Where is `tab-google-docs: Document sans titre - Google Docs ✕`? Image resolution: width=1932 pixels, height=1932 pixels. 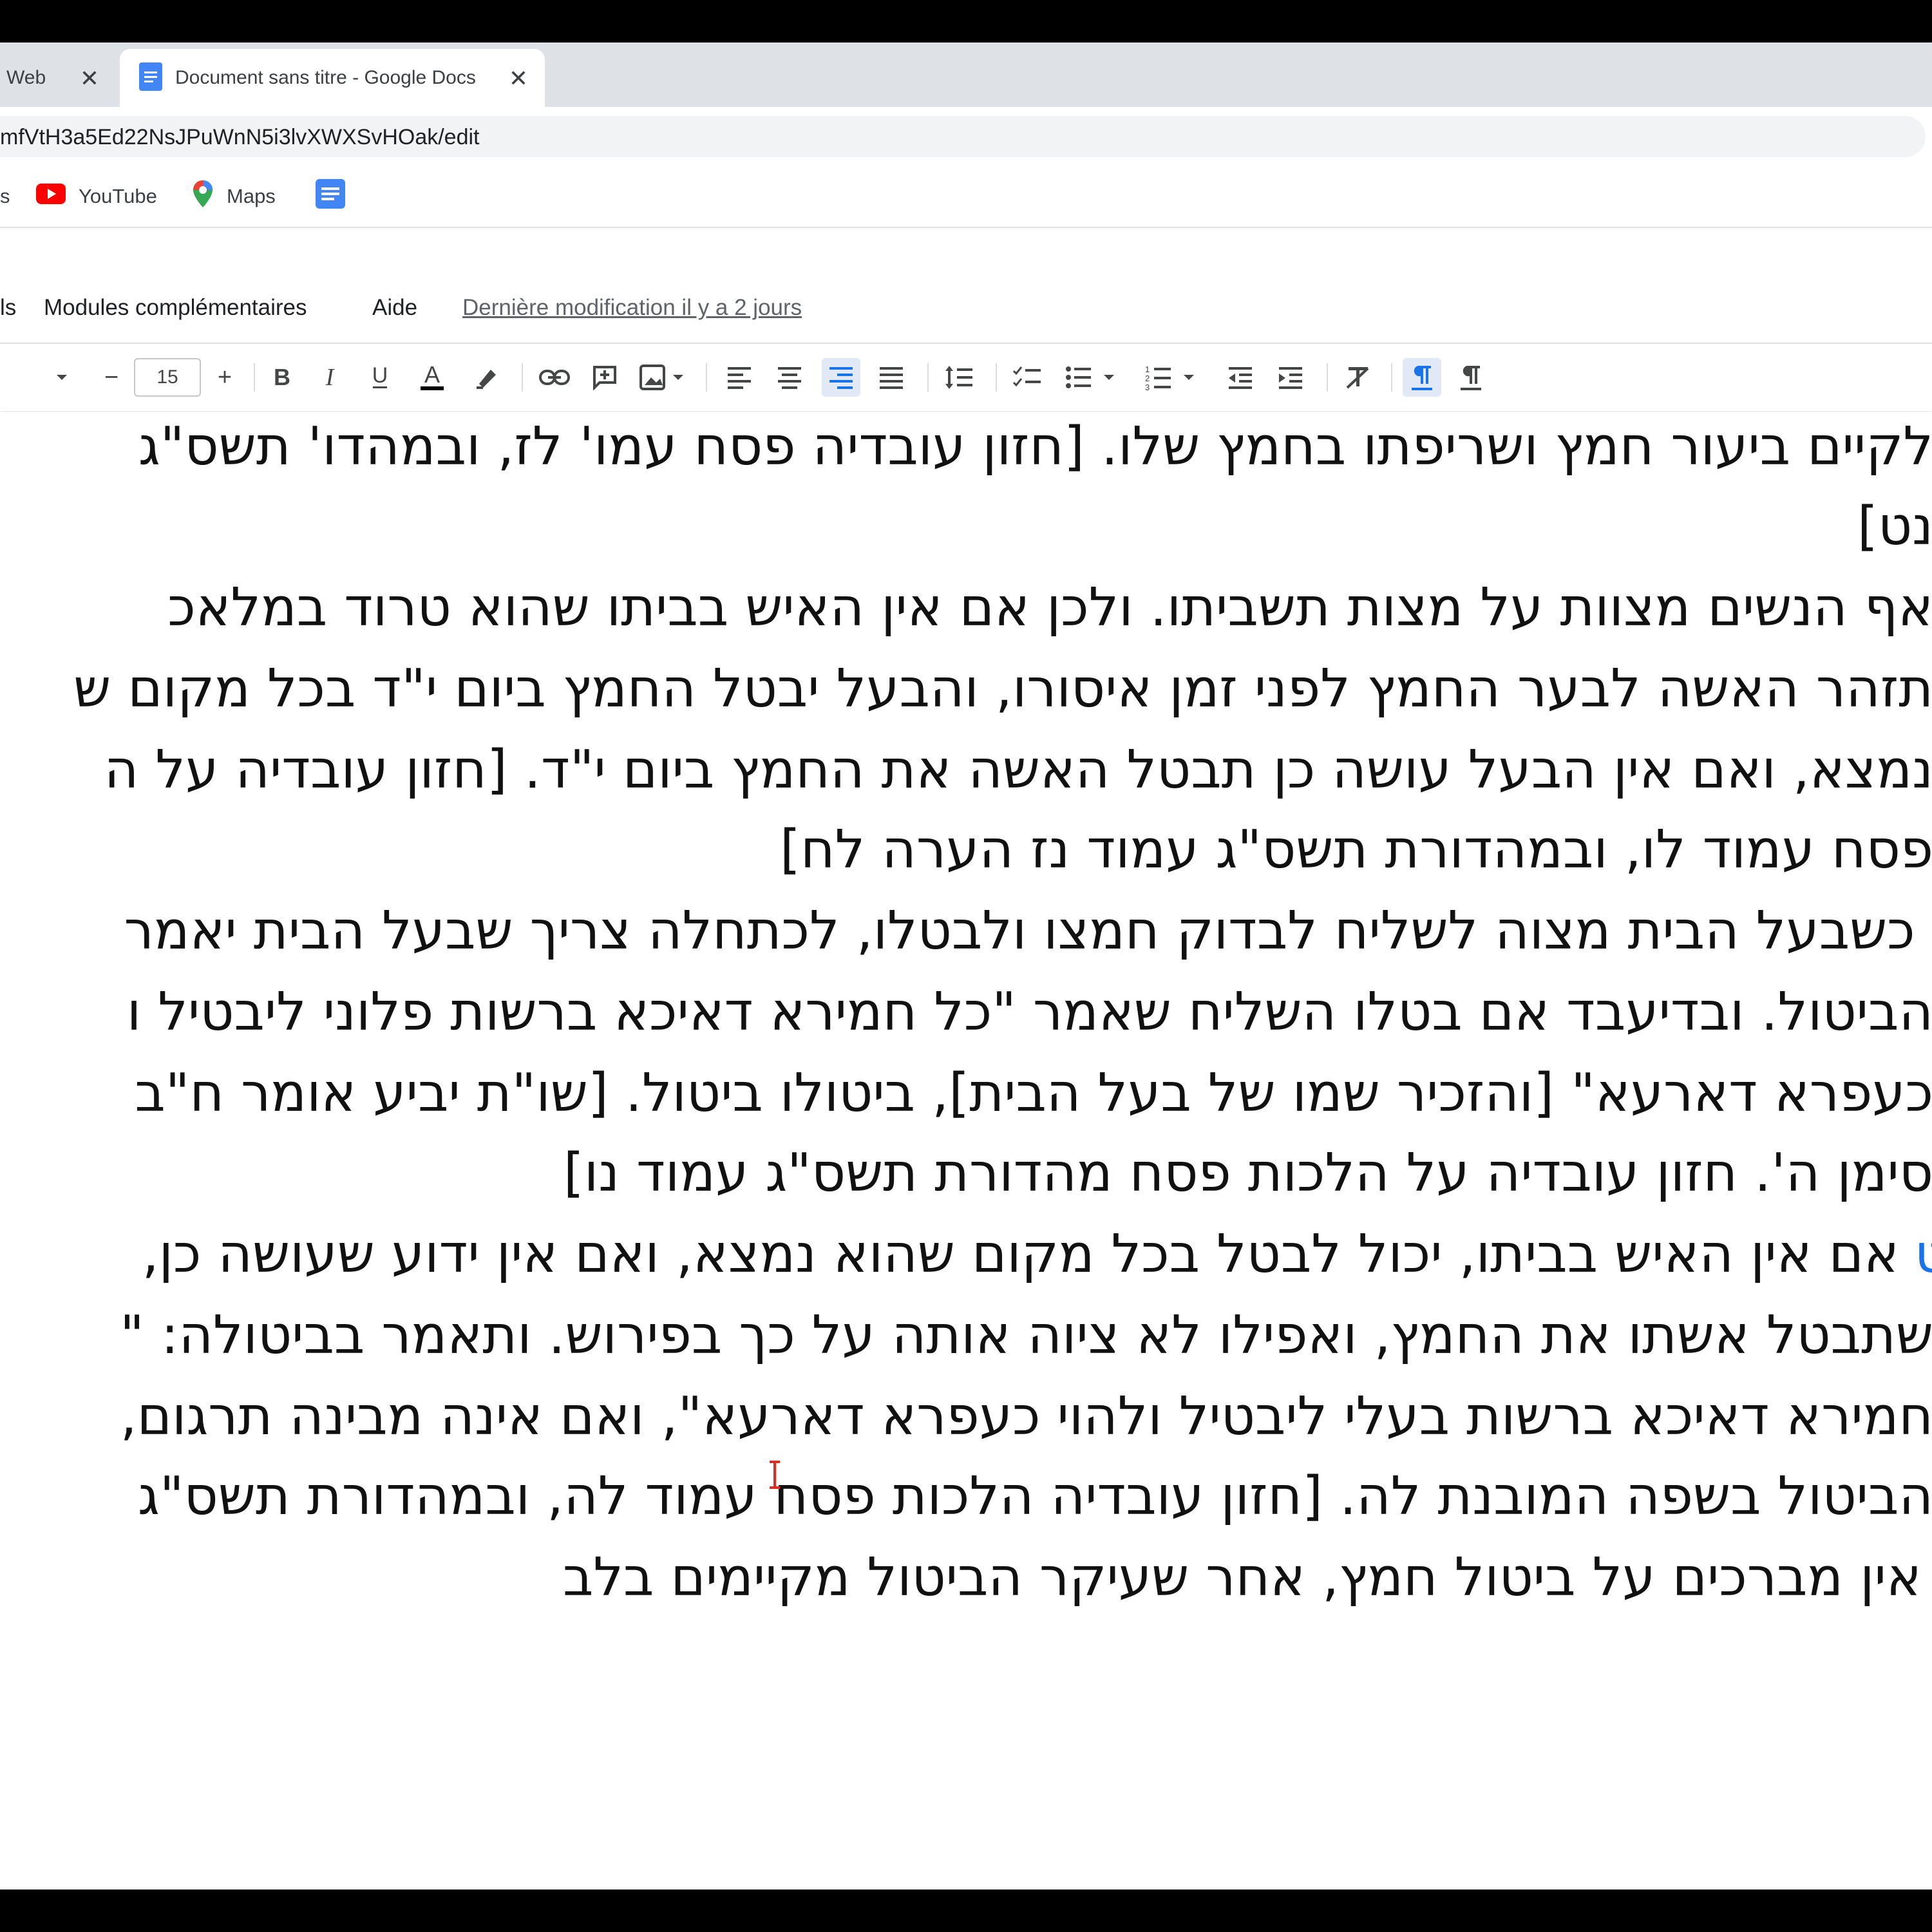
tab-google-docs: Document sans titre - Google Docs ✕ is located at coordinates (333, 78).